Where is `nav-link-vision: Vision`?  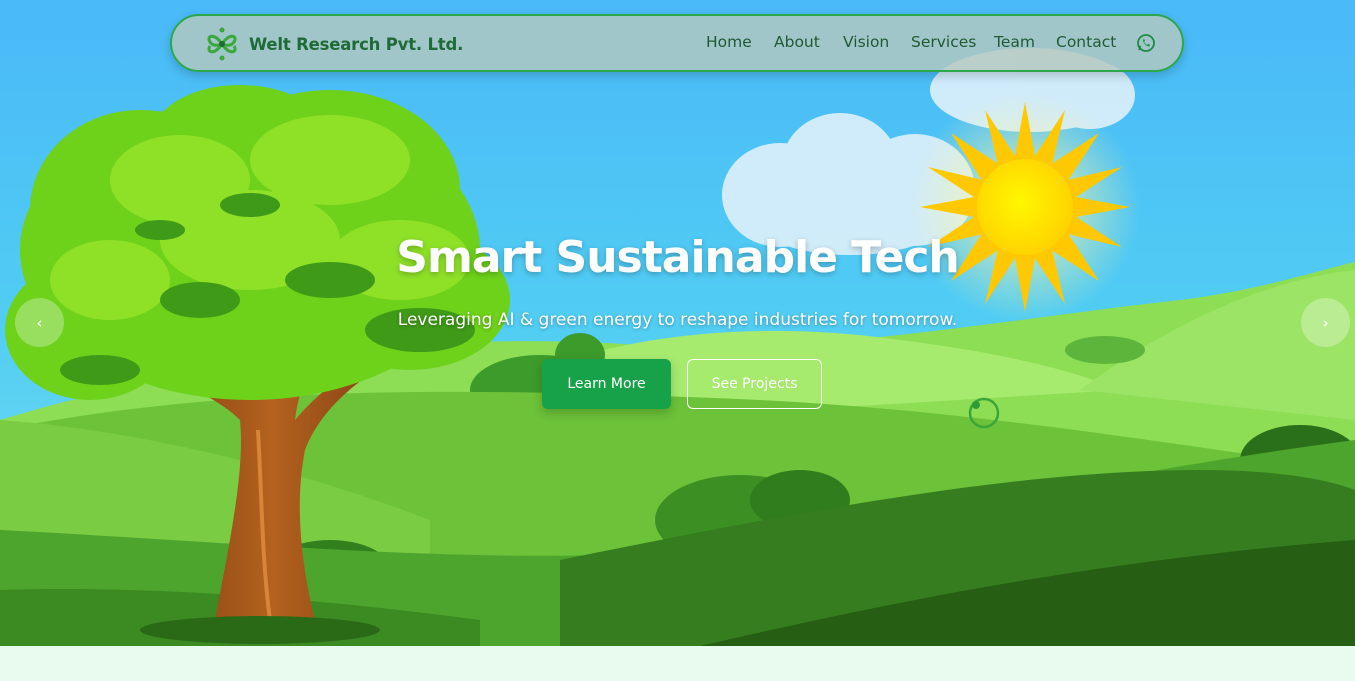
nav-link-vision: Vision is located at coordinates (866, 42).